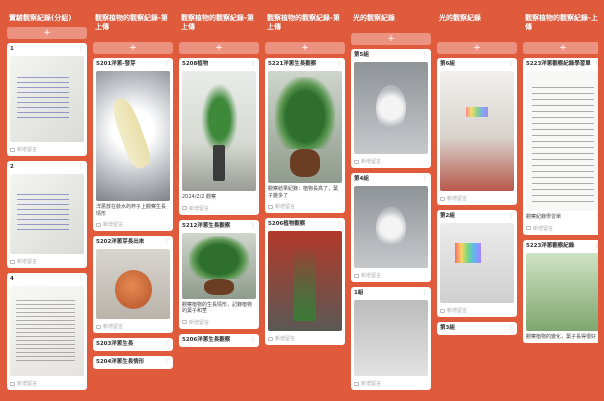  I want to click on column-5: 光的觀察紀錄 + 第6組 ⋮ 新增留言 第2組 ⋮ 新增留言 第3組 ⋮, so click(477, 200).